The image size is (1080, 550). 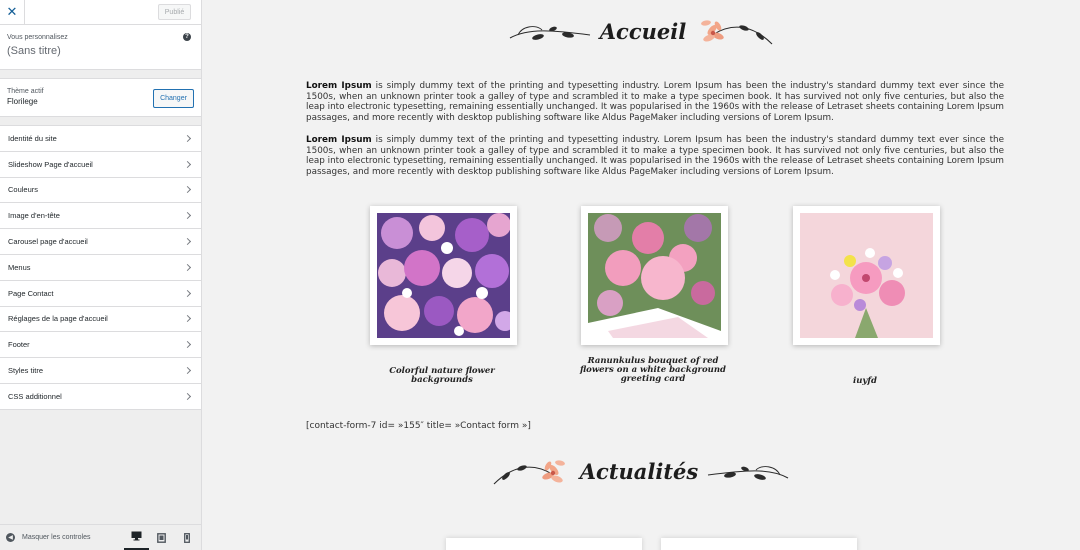 What do you see at coordinates (100, 216) in the screenshot?
I see `section-header-image: Image d'en-tête` at bounding box center [100, 216].